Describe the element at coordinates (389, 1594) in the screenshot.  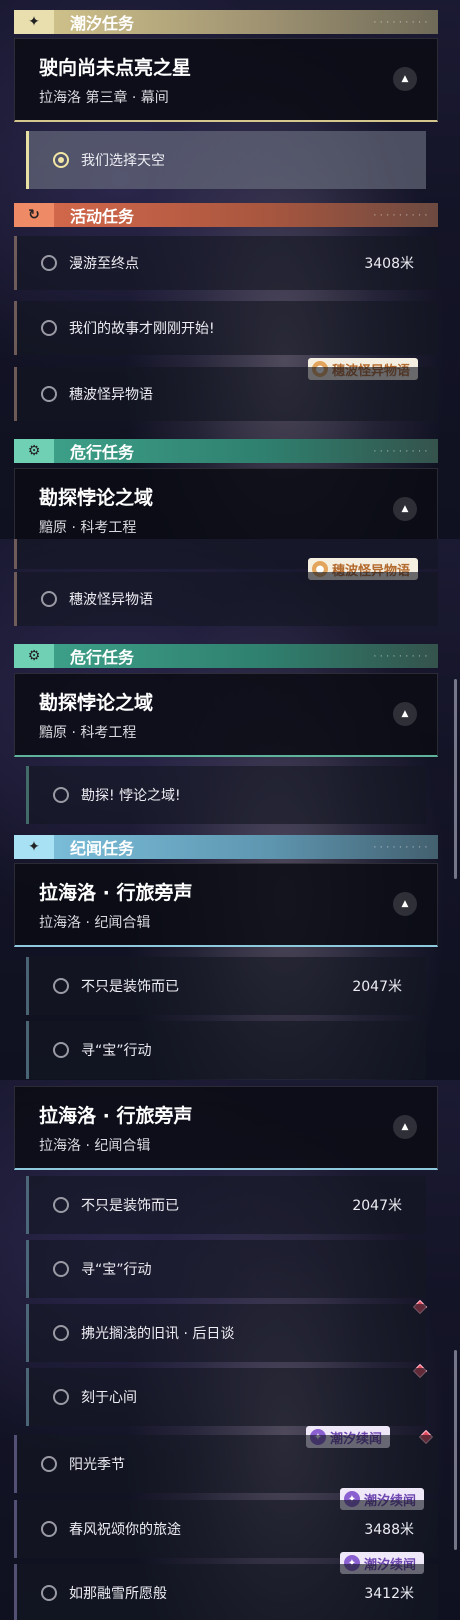
I see `task-distance: 3412米` at that location.